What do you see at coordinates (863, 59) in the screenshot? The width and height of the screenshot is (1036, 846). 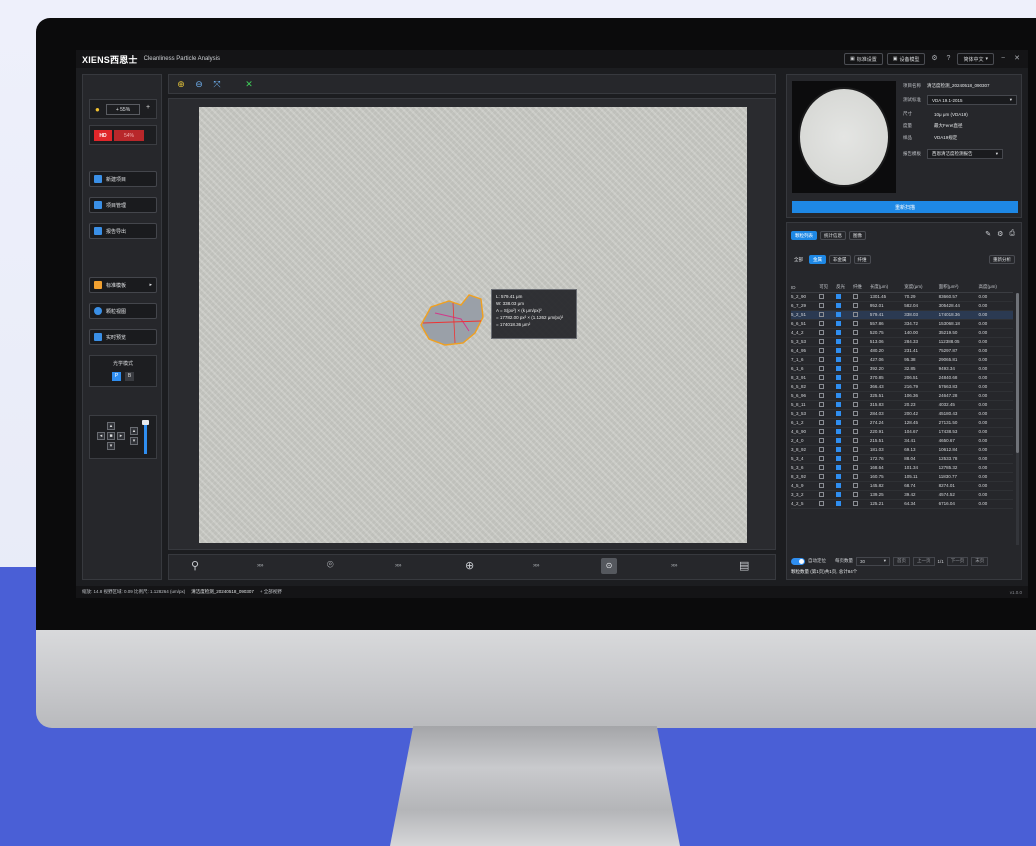 I see `standard-settings-button: ▣ 标准设置` at bounding box center [863, 59].